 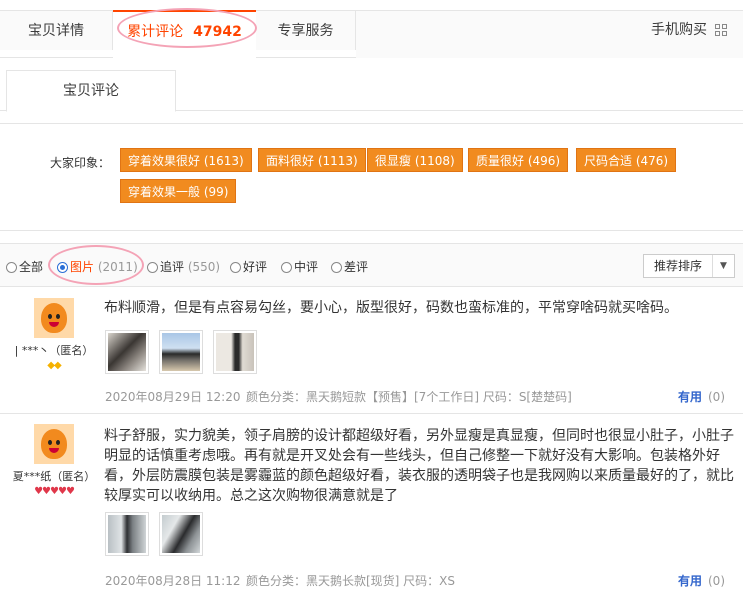 I want to click on impression-tag: 质量很好 (496), so click(x=518, y=160).